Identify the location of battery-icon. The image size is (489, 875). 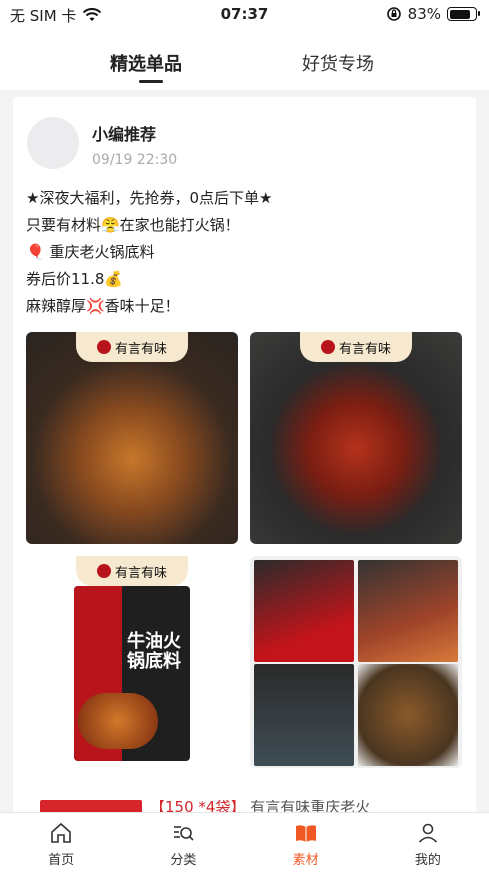
(463, 14).